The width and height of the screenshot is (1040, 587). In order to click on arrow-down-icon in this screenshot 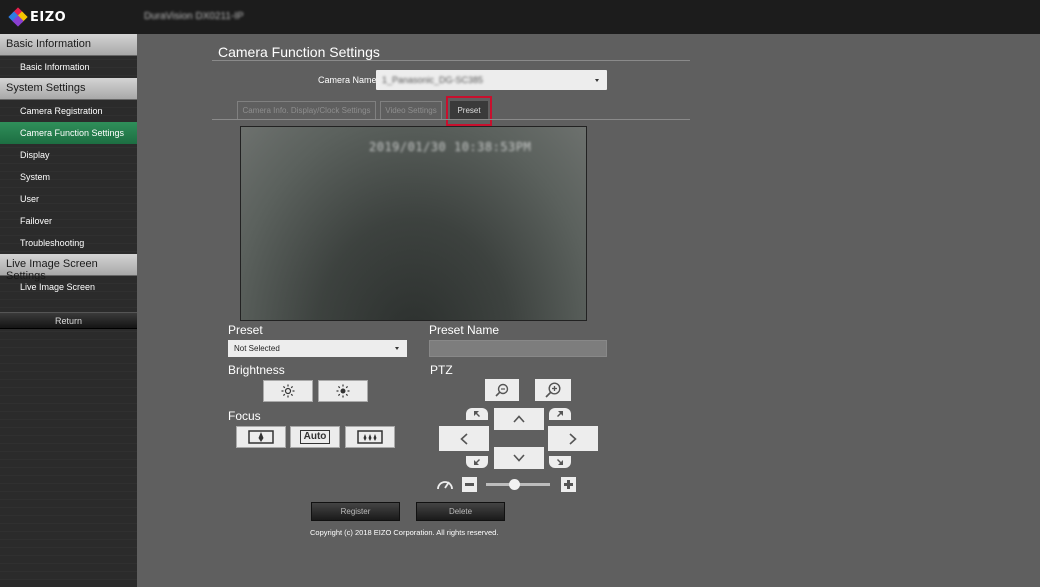, I will do `click(519, 458)`.